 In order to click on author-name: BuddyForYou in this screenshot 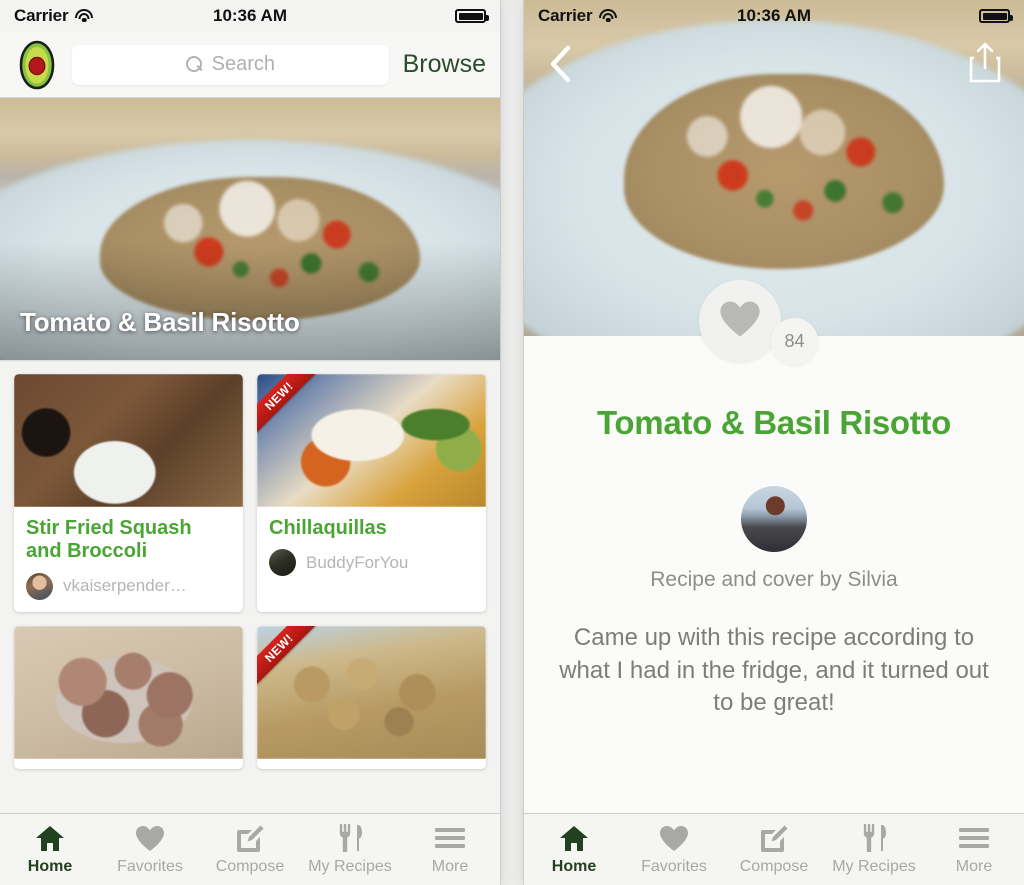, I will do `click(357, 562)`.